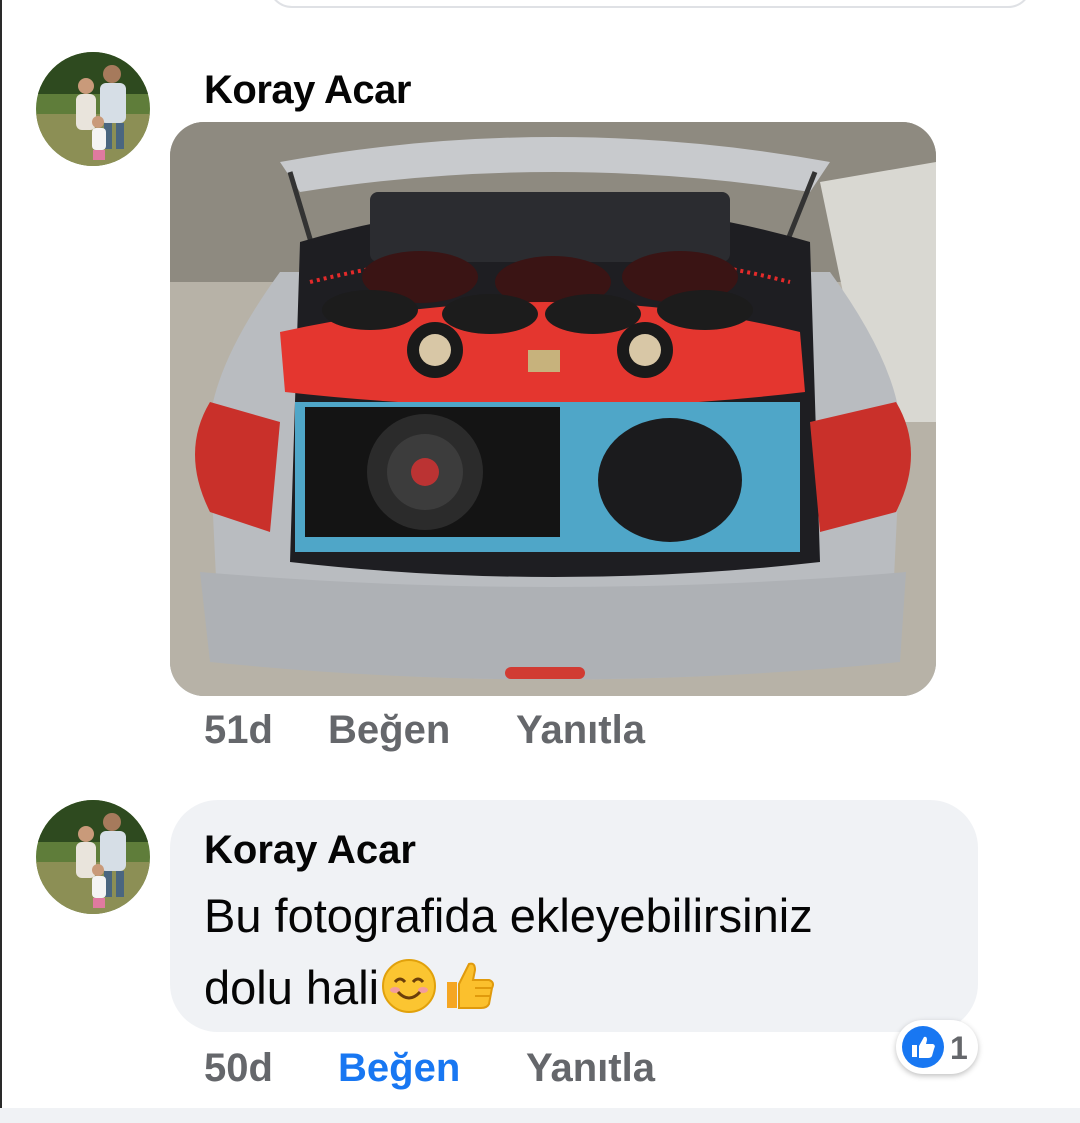  What do you see at coordinates (650, 4) in the screenshot?
I see `comment-input-edge` at bounding box center [650, 4].